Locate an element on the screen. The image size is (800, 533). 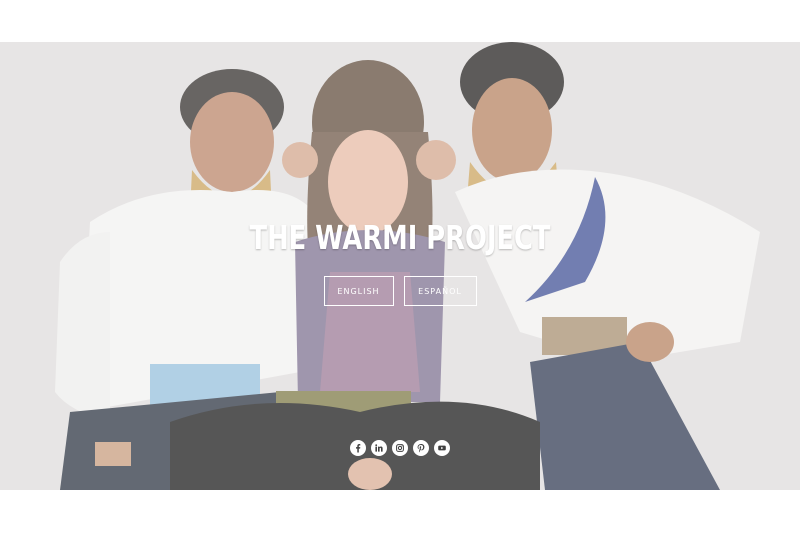
instagram-icon is located at coordinates (400, 448).